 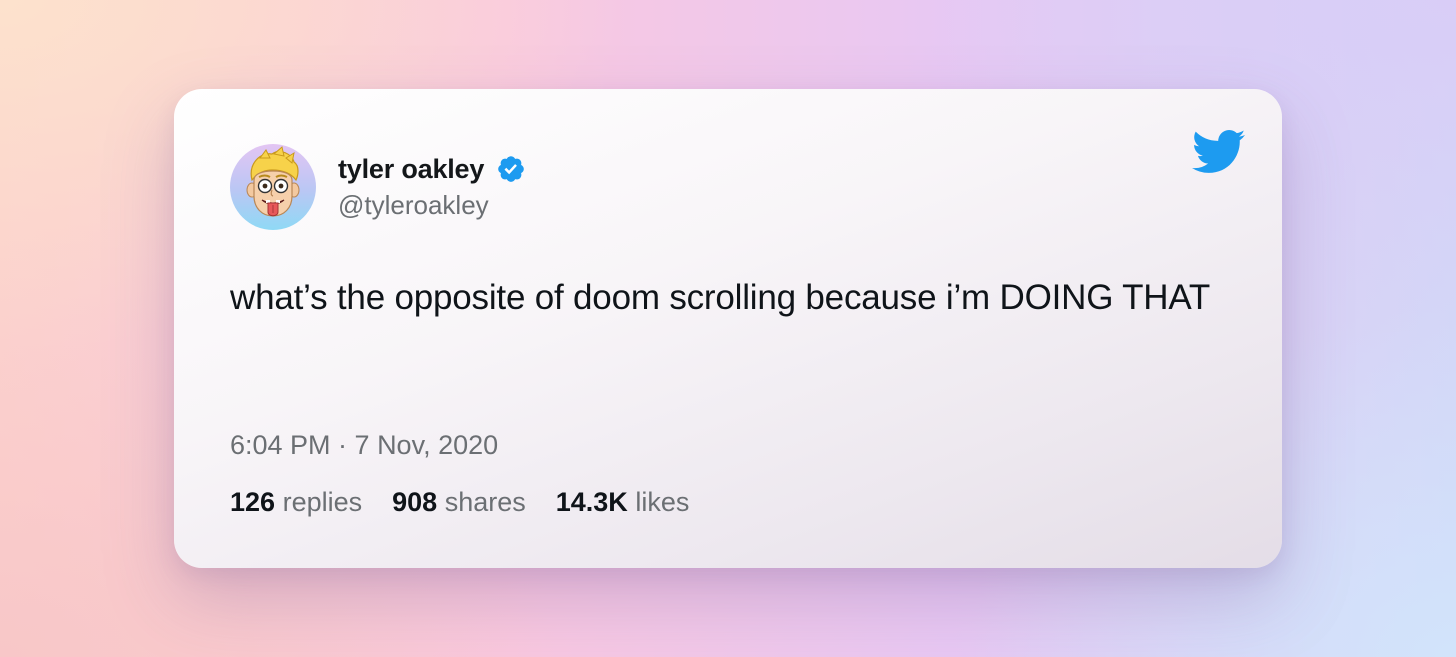 What do you see at coordinates (364, 445) in the screenshot?
I see `tweet-timestamp: 6:04 PM · 7 Nov, 2020` at bounding box center [364, 445].